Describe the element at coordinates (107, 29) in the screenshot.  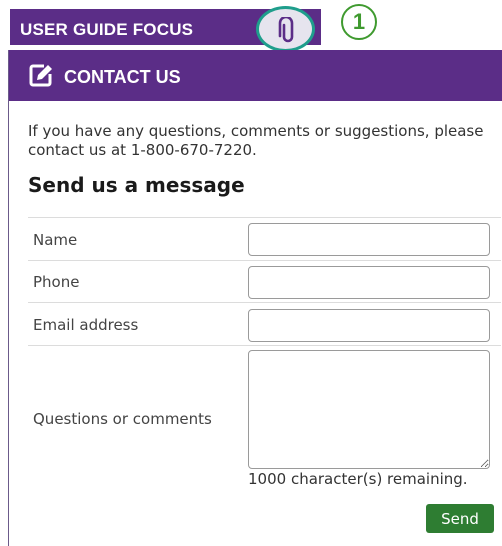
I see `user-guide-focus-title: USER GUIDE FOCUS` at that location.